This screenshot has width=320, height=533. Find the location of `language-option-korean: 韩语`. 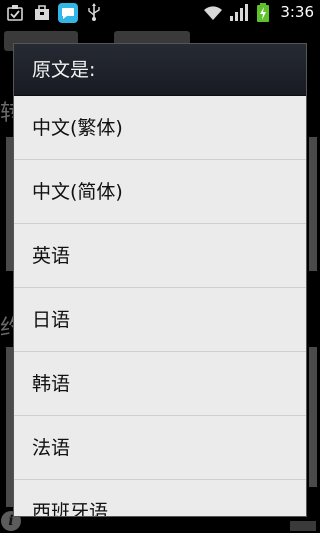

language-option-korean: 韩语 is located at coordinates (160, 384).